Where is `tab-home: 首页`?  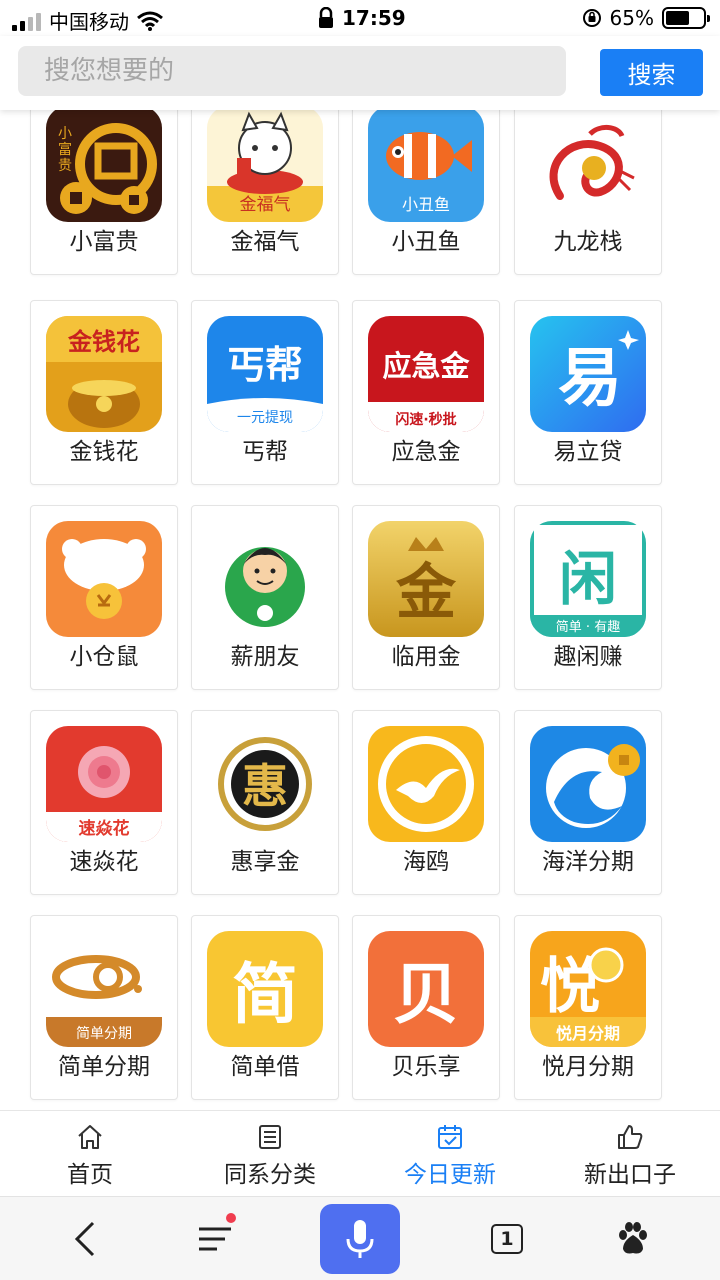 tab-home: 首页 is located at coordinates (90, 1154).